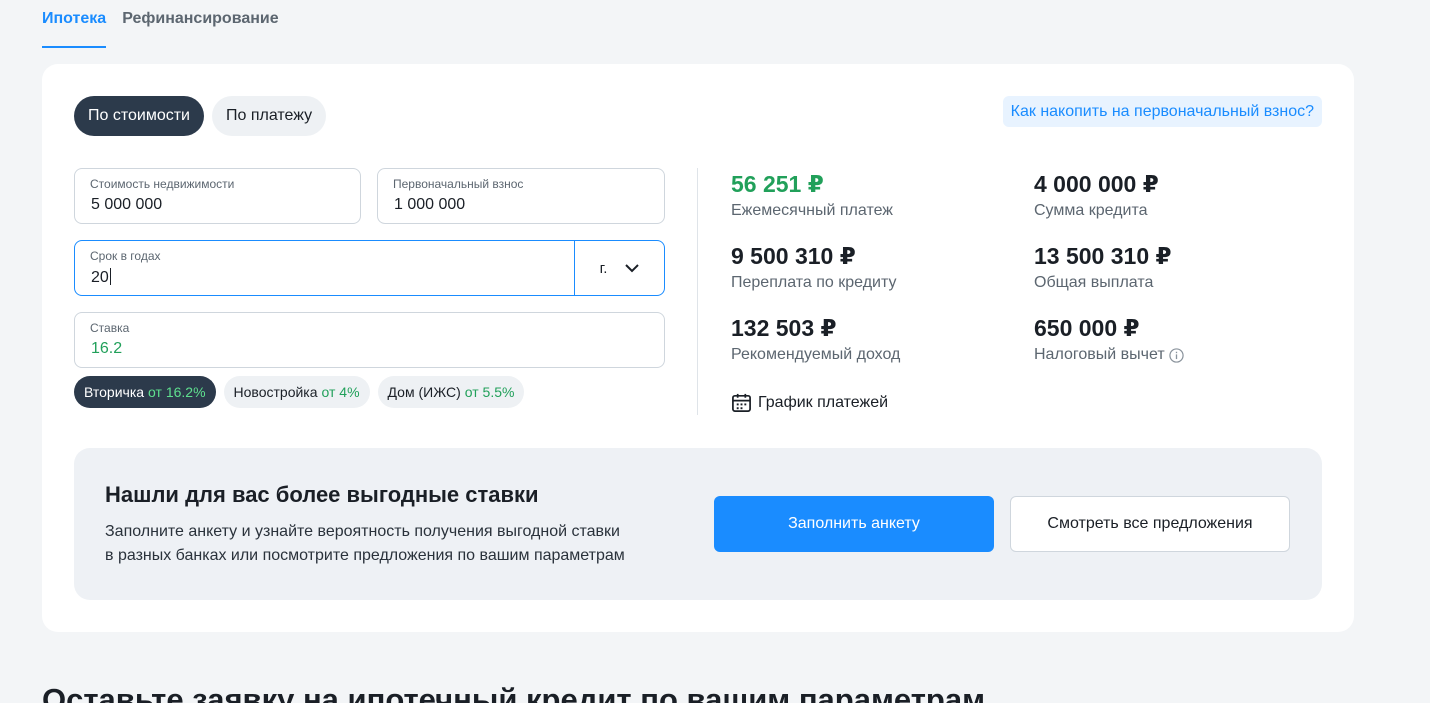  What do you see at coordinates (424, 392) in the screenshot?
I see `chip-label: Дом (ИЖС)` at bounding box center [424, 392].